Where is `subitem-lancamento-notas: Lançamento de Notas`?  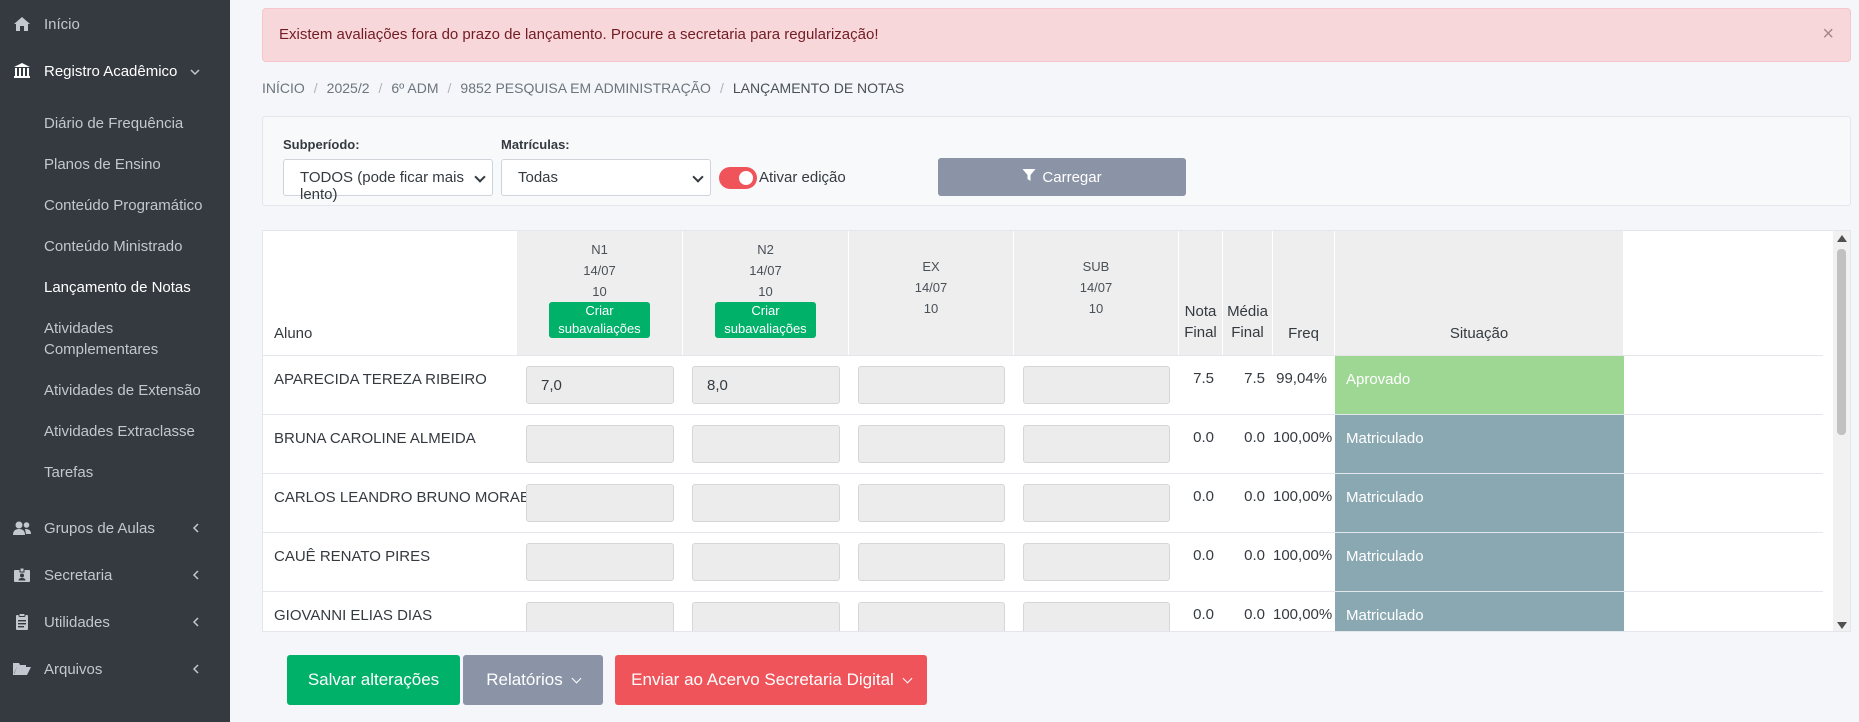 subitem-lancamento-notas: Lançamento de Notas is located at coordinates (134, 287).